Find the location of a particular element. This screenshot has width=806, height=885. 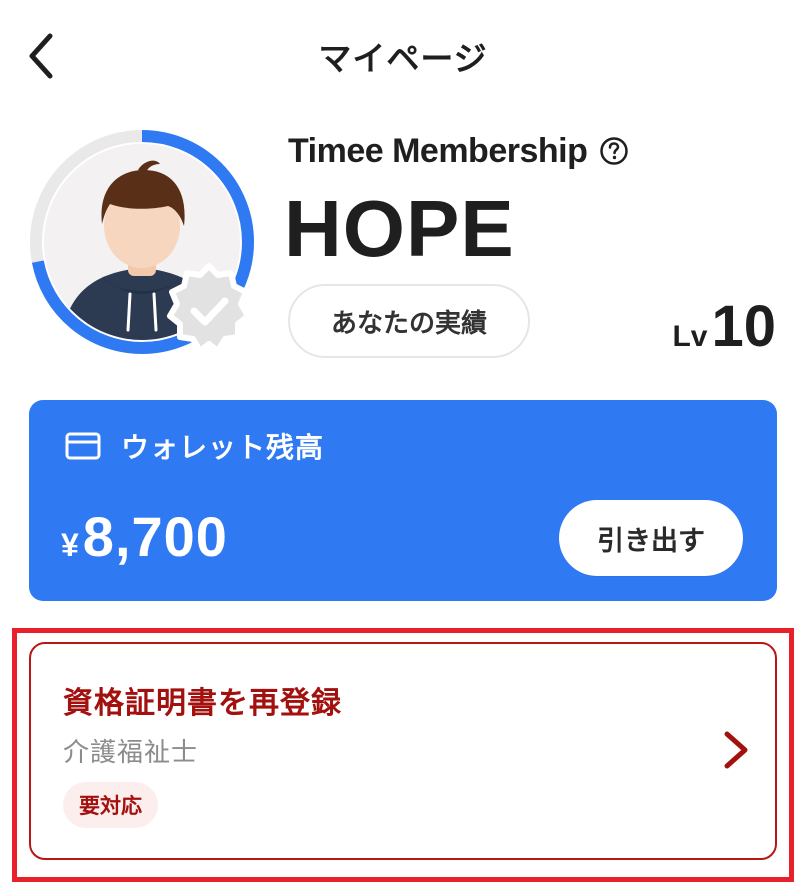

balance-amount: 8,700 is located at coordinates (155, 536).